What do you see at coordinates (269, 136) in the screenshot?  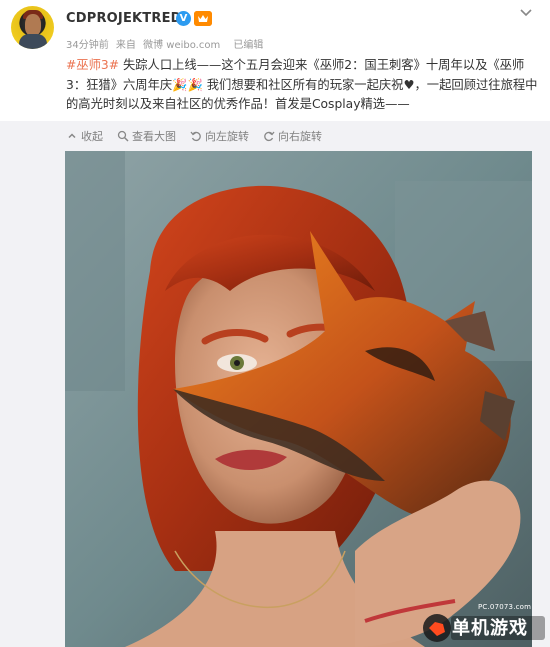 I see `rotate-right-icon` at bounding box center [269, 136].